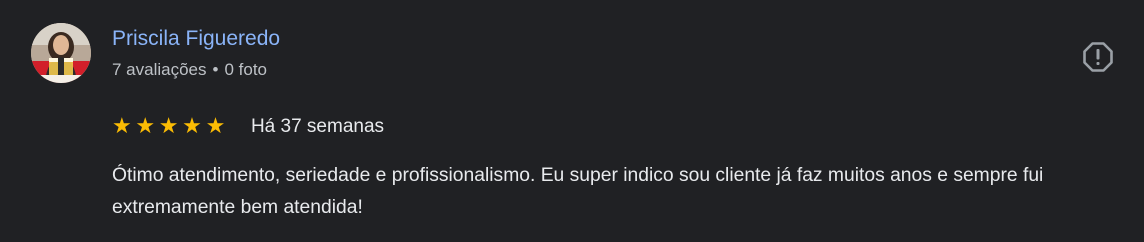  What do you see at coordinates (246, 69) in the screenshot?
I see `photos-count: 0 foto` at bounding box center [246, 69].